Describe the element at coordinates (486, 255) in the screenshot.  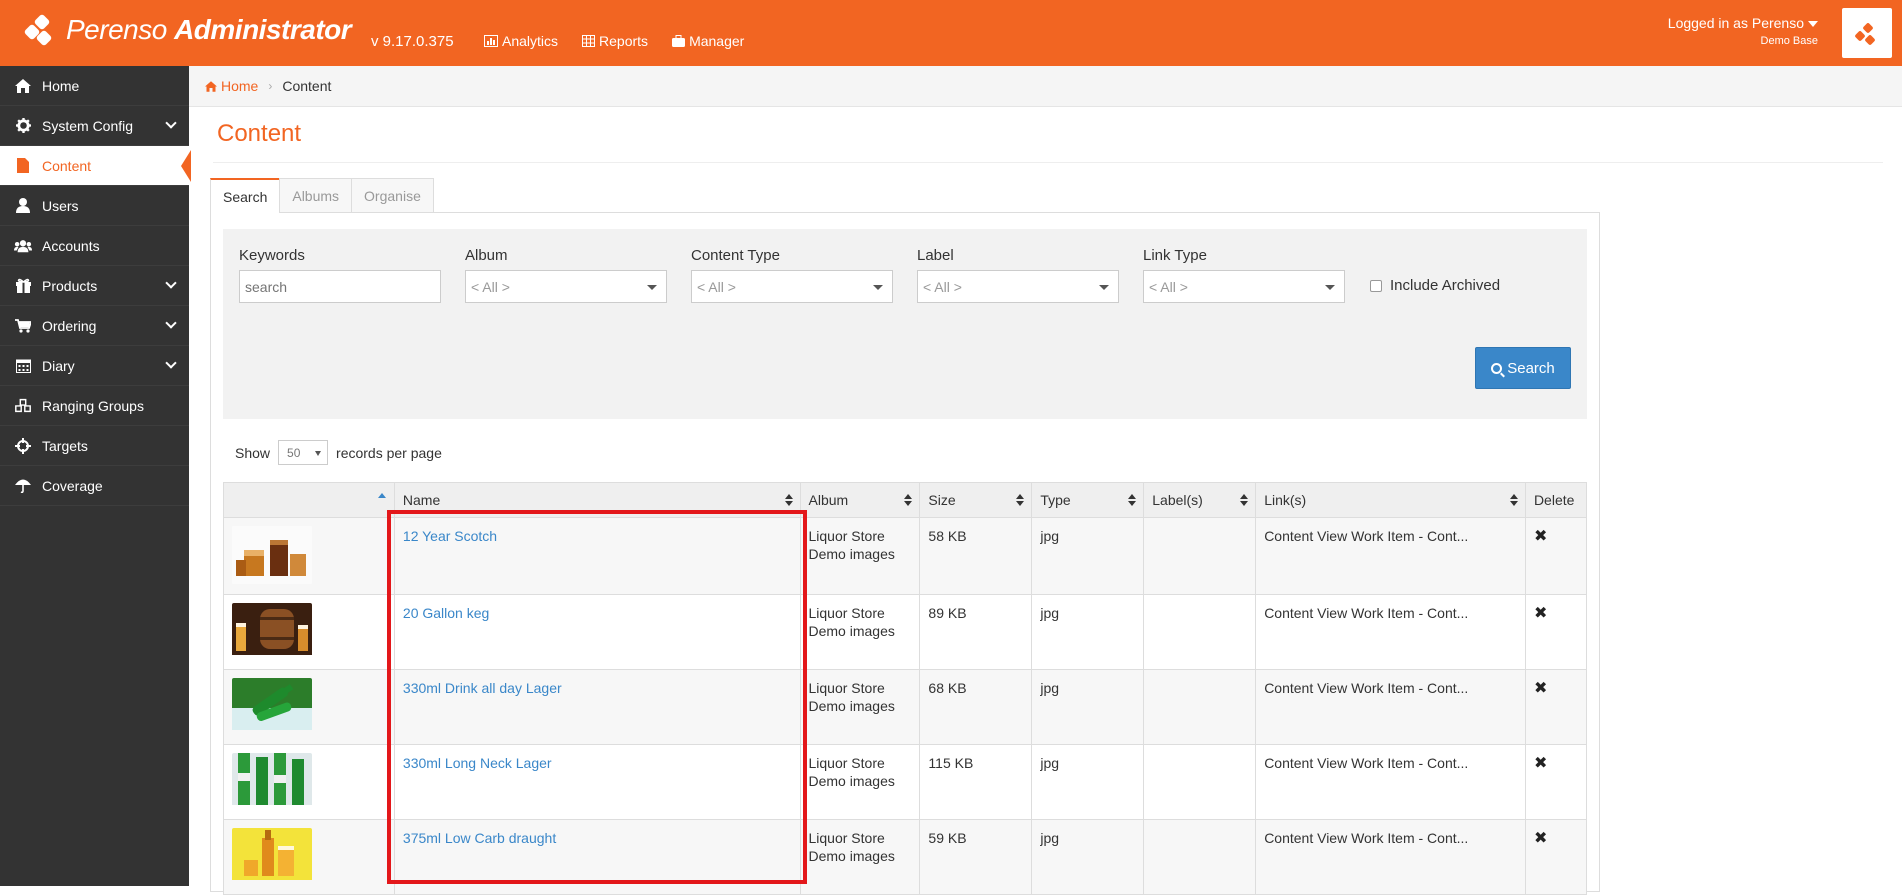
I see `album-label: Album` at that location.